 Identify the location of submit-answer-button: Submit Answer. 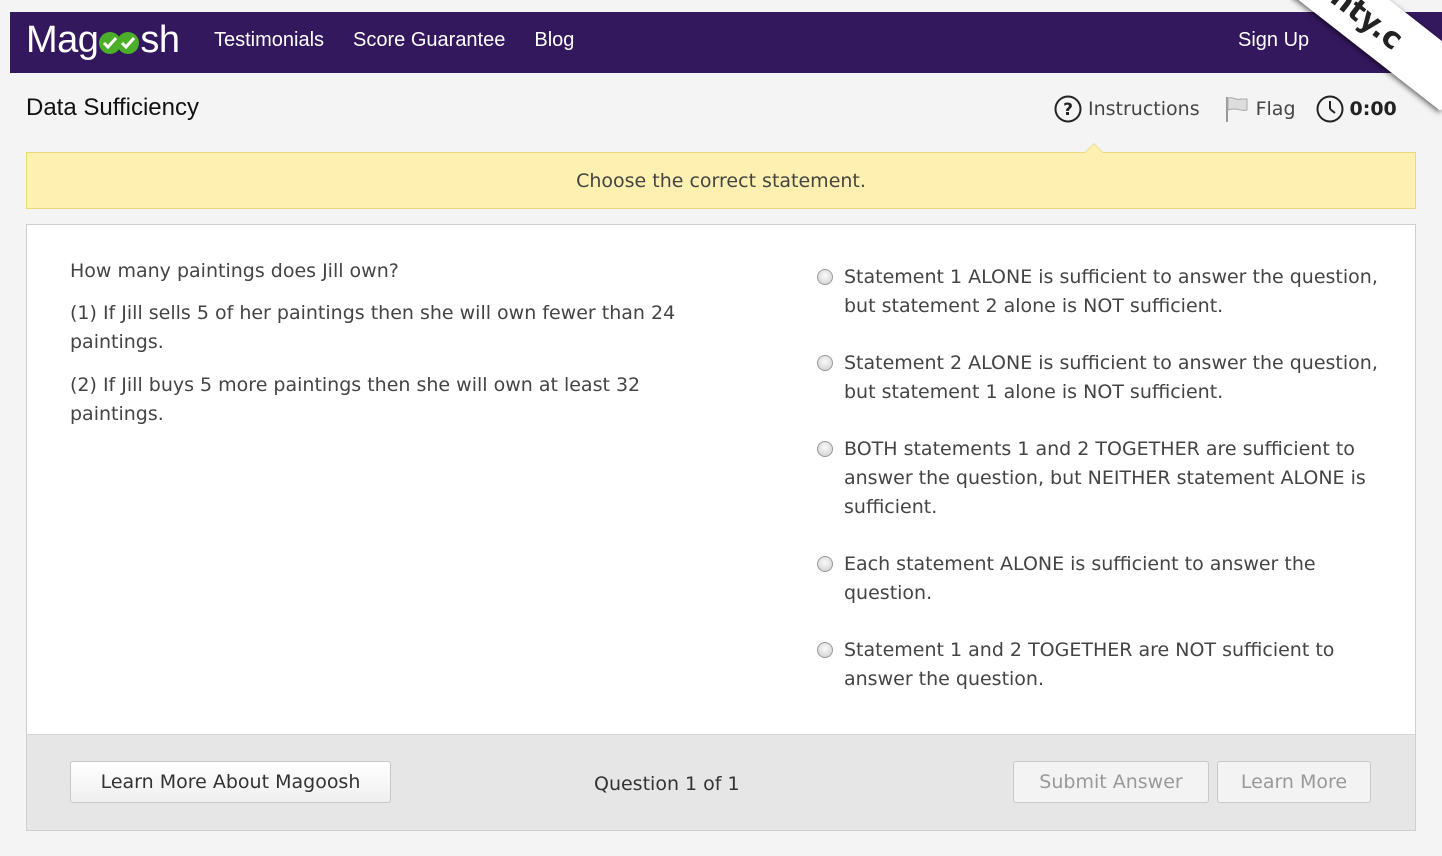
(1111, 782).